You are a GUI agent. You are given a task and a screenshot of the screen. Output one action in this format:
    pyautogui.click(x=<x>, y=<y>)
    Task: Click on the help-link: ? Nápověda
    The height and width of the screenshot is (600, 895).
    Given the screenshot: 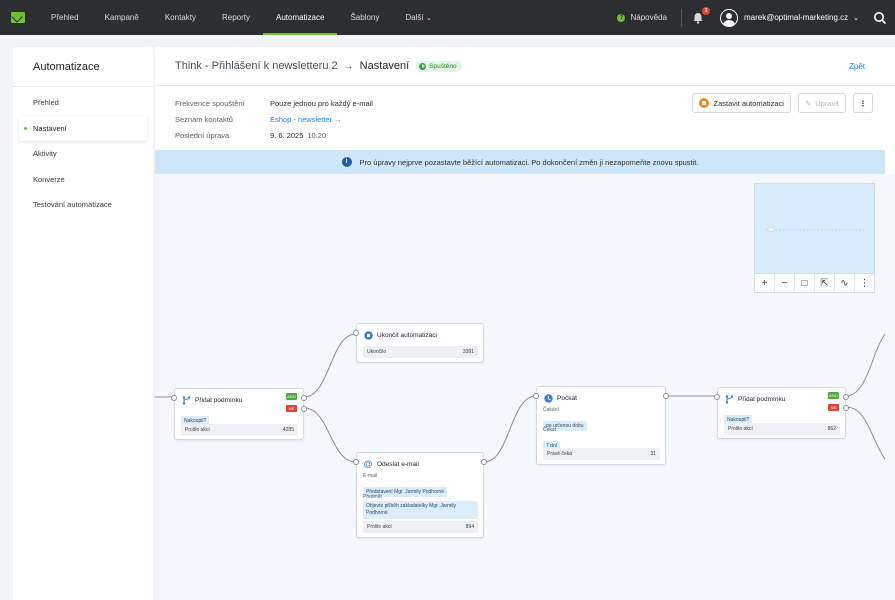 What is the action you would take?
    pyautogui.click(x=642, y=17)
    